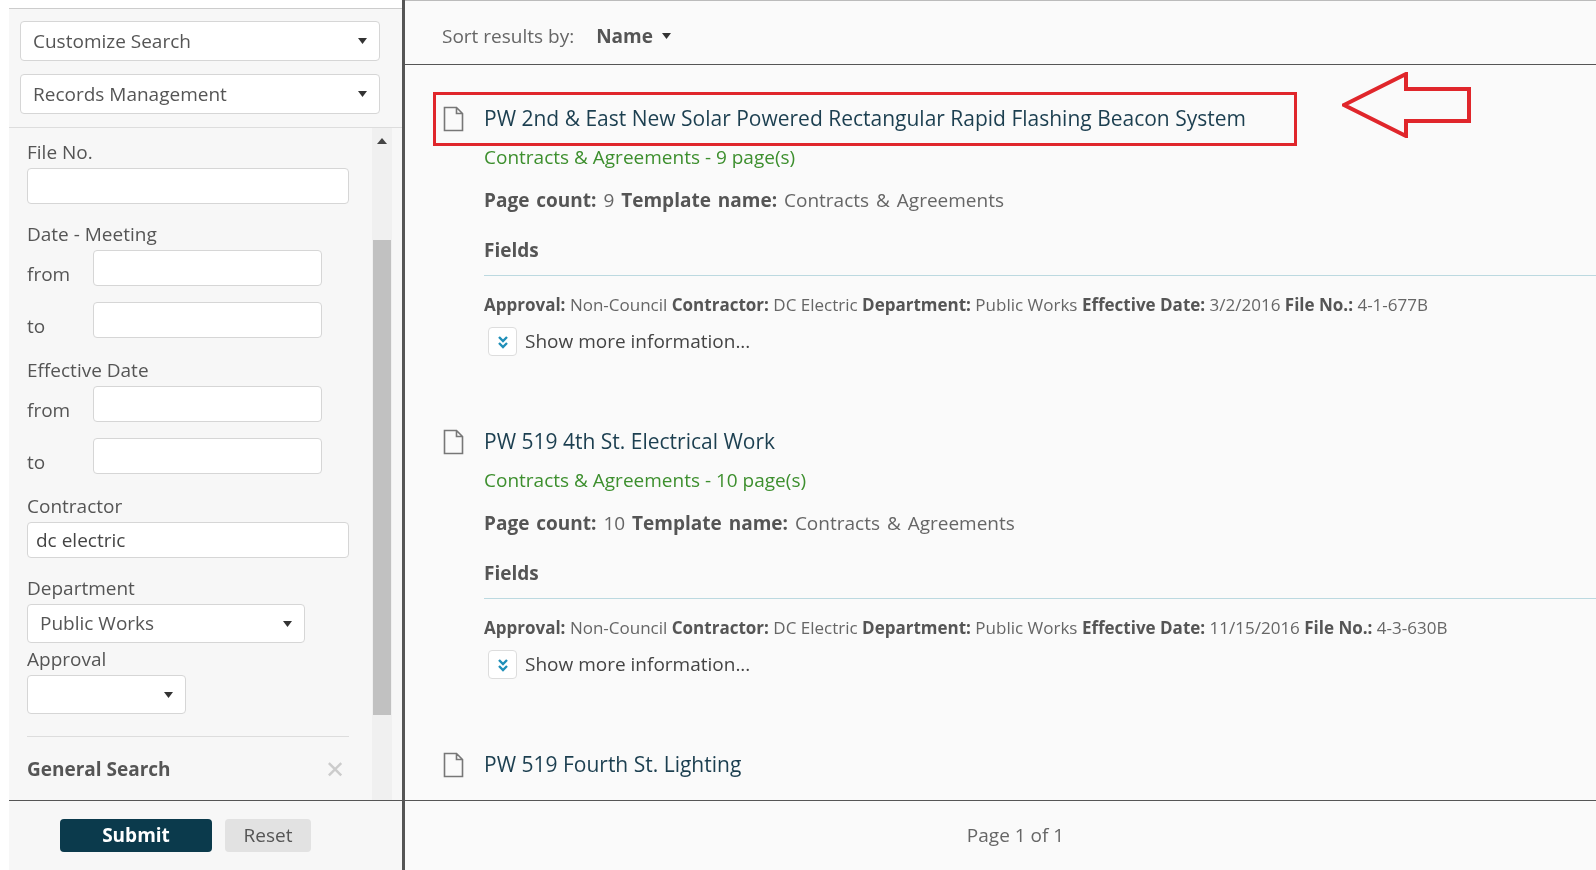 Image resolution: width=1596 pixels, height=870 pixels. What do you see at coordinates (382, 141) in the screenshot?
I see `scroll-up-icon` at bounding box center [382, 141].